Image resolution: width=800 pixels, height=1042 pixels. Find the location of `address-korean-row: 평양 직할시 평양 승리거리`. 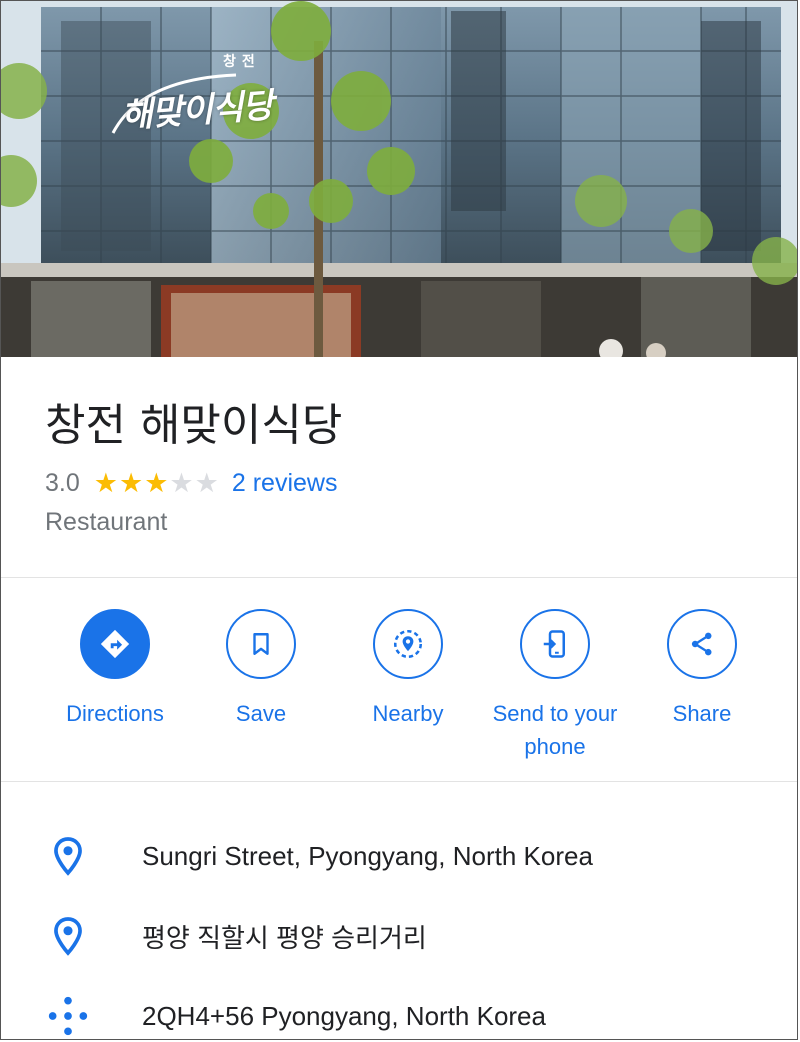

address-korean-row: 평양 직할시 평양 승리거리 is located at coordinates (399, 936).